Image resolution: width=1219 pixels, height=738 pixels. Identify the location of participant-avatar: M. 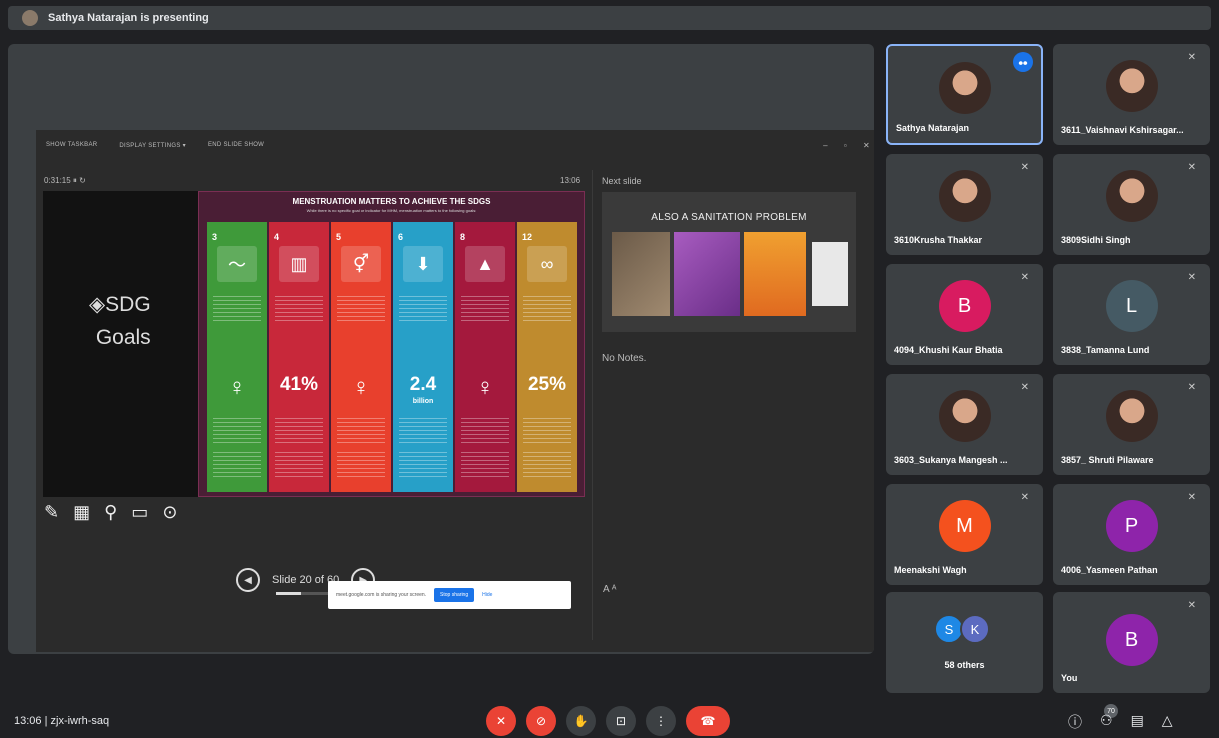
(964, 526).